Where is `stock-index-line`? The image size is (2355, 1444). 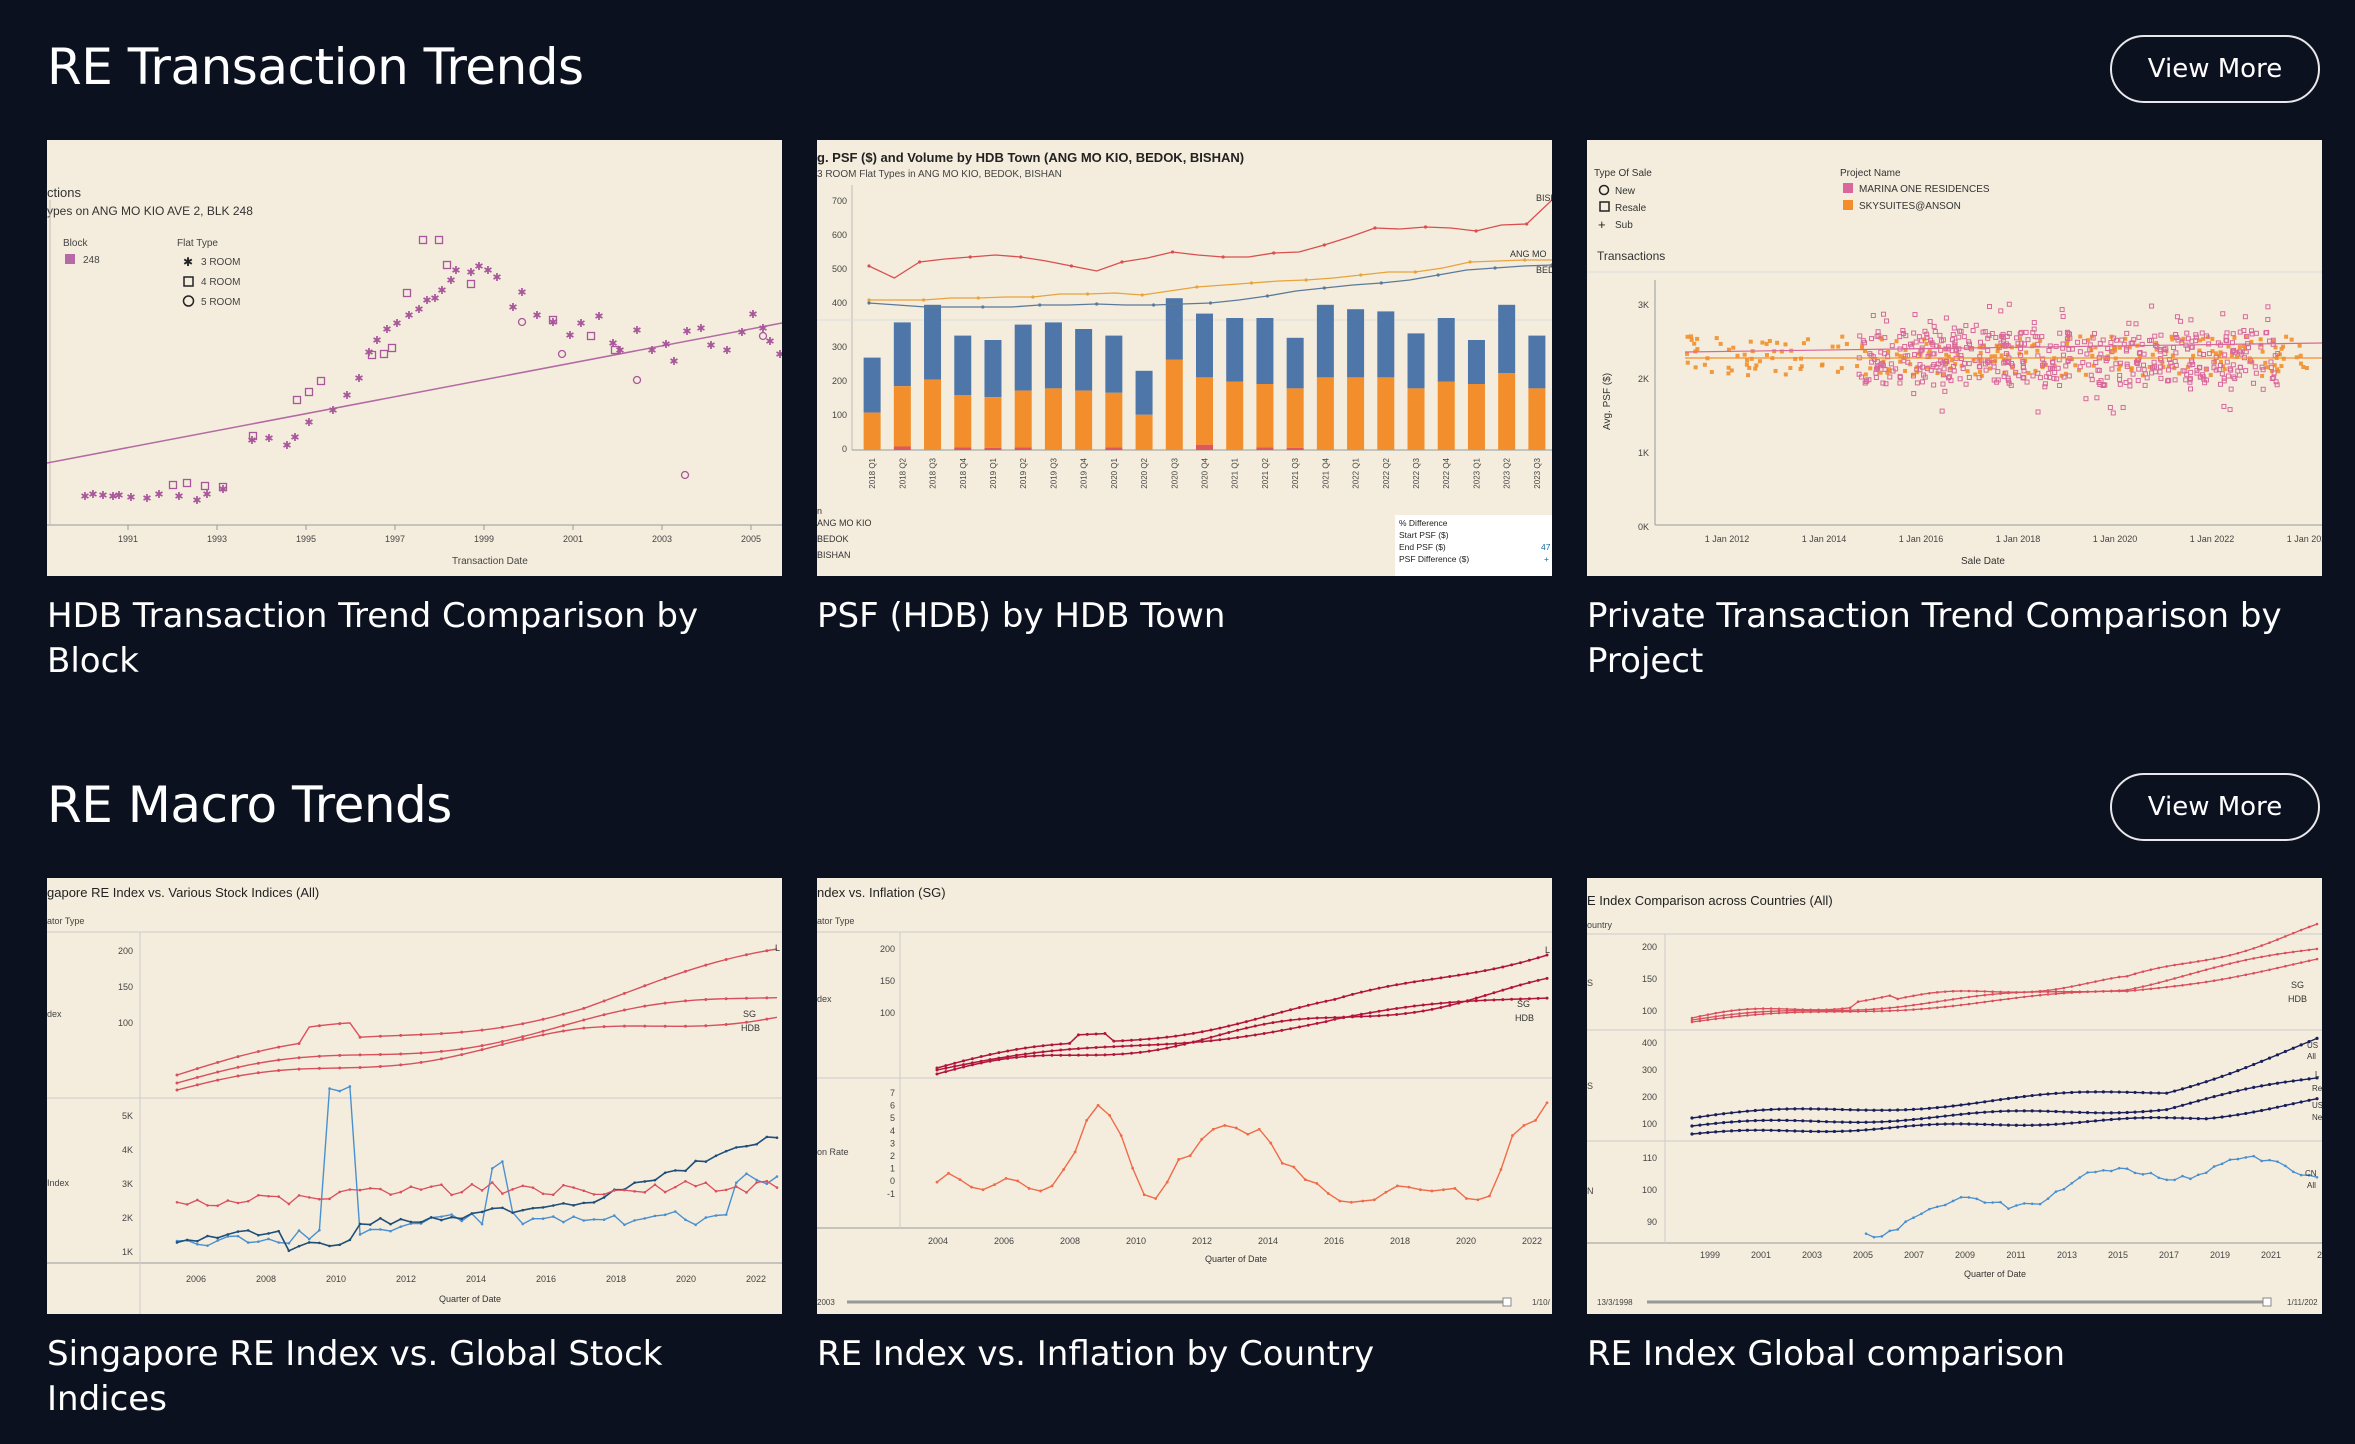
stock-index-line is located at coordinates (477, 1194).